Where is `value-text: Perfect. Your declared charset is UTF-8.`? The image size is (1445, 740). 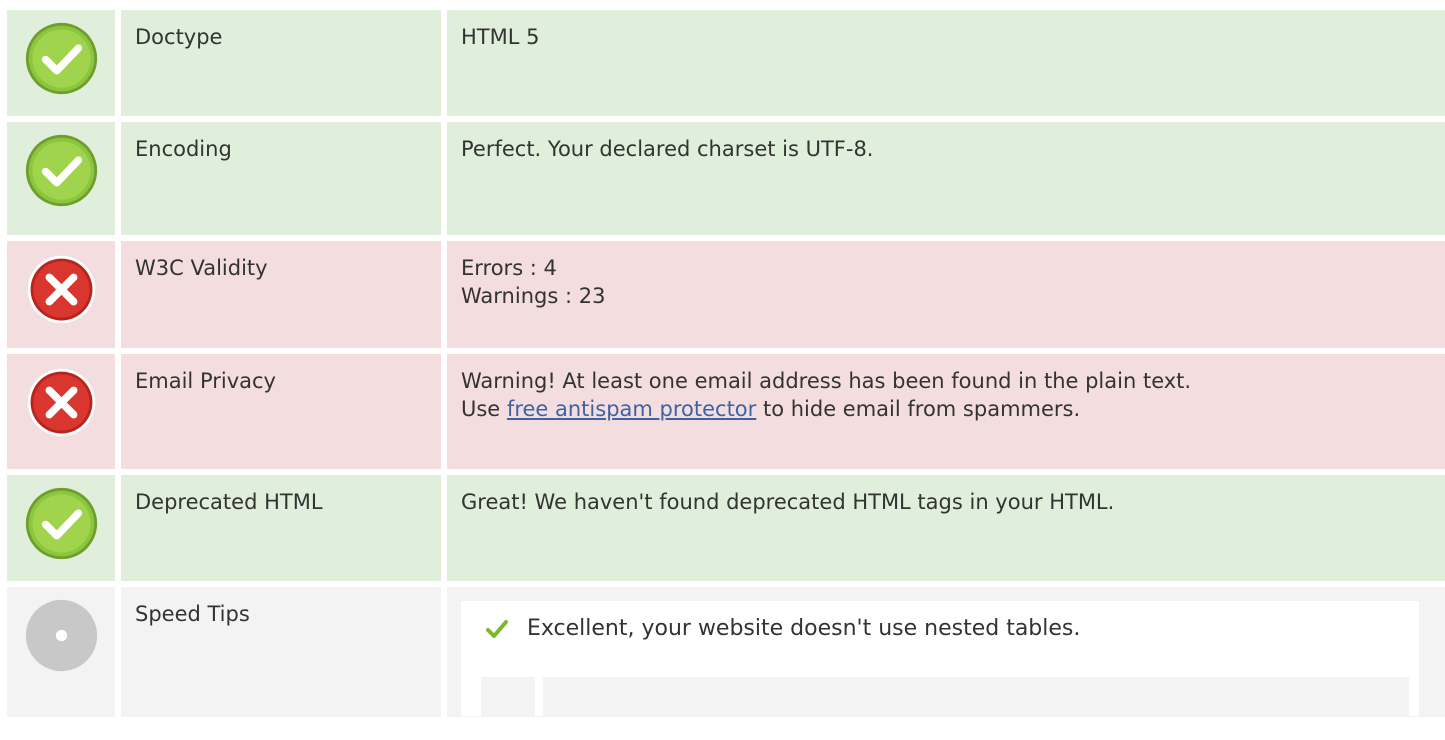 value-text: Perfect. Your declared charset is UTF-8. is located at coordinates (667, 149).